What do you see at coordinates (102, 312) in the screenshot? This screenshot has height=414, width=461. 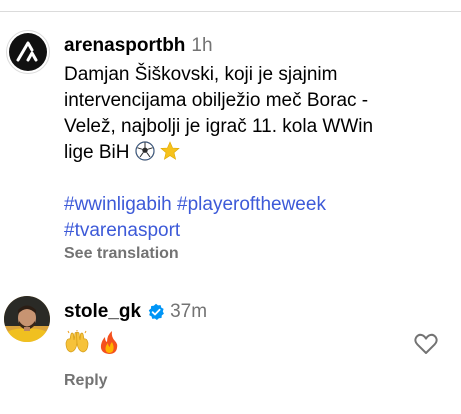 I see `comment-username: stole_gk` at bounding box center [102, 312].